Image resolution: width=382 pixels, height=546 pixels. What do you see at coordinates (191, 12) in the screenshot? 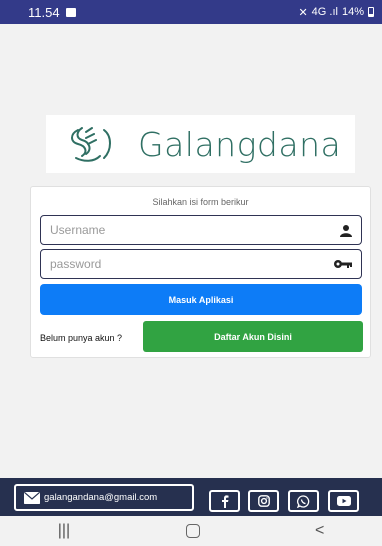
I see `status-bar: 11.54 ✕ 4G .ıl 14%` at bounding box center [191, 12].